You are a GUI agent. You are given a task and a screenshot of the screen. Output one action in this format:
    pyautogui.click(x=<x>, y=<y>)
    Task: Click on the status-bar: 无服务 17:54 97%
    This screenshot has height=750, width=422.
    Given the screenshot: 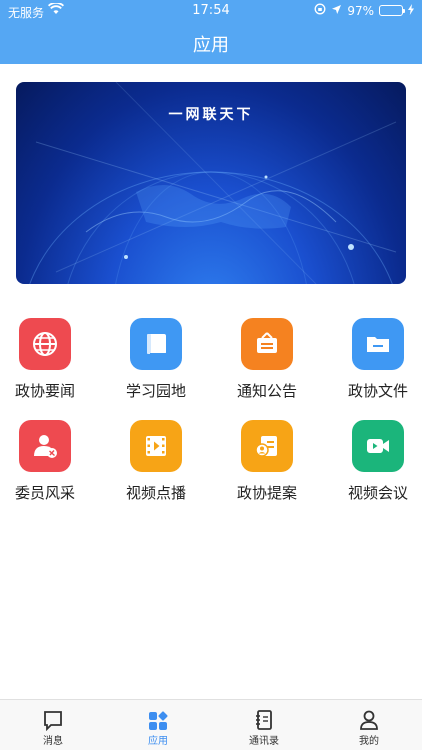 What is the action you would take?
    pyautogui.click(x=211, y=11)
    